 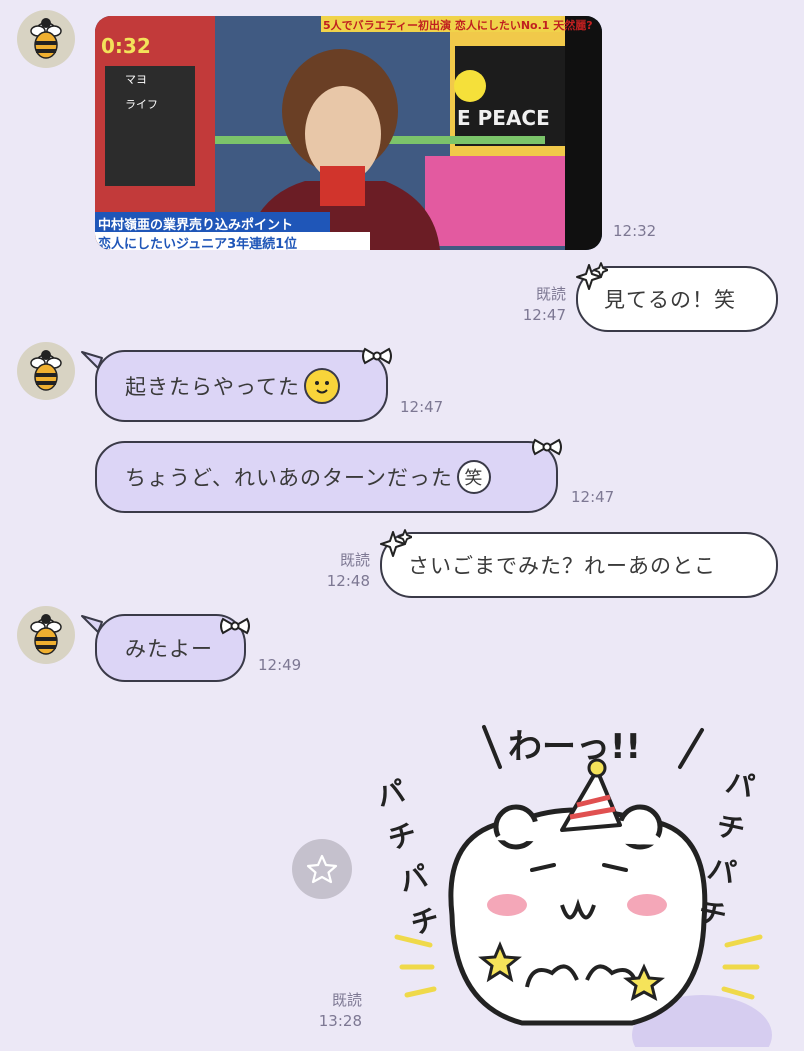 What do you see at coordinates (536, 305) in the screenshot?
I see `read-receipt: 既読 12:47` at bounding box center [536, 305].